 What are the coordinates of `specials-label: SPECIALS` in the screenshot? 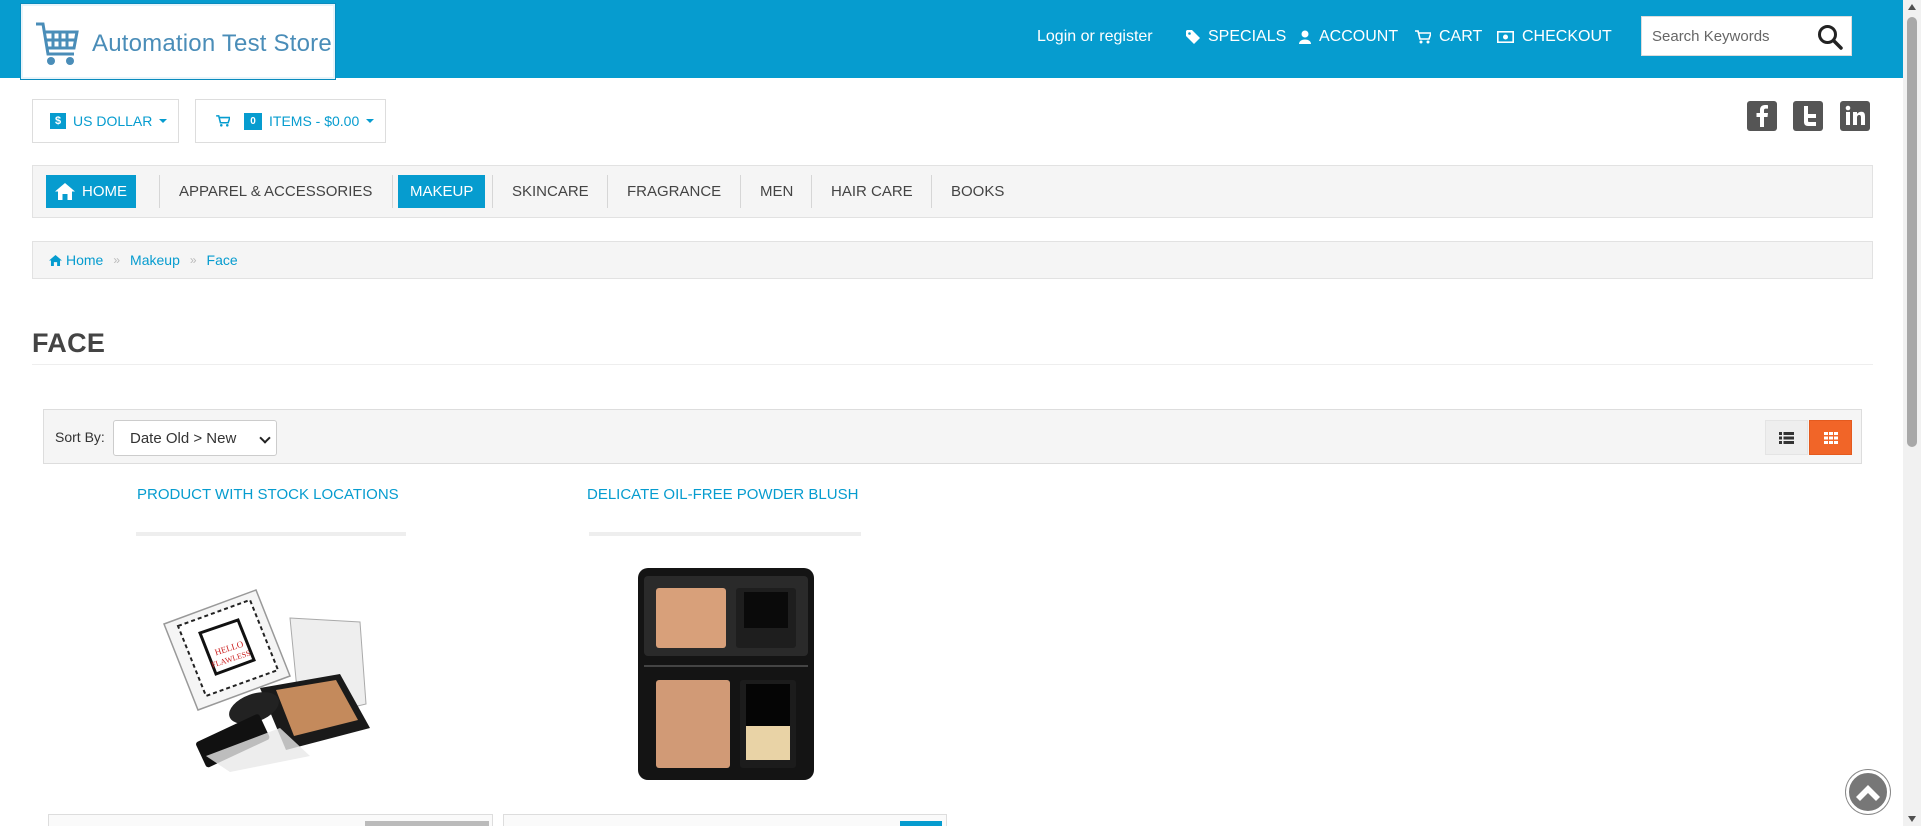 It's located at (1247, 36).